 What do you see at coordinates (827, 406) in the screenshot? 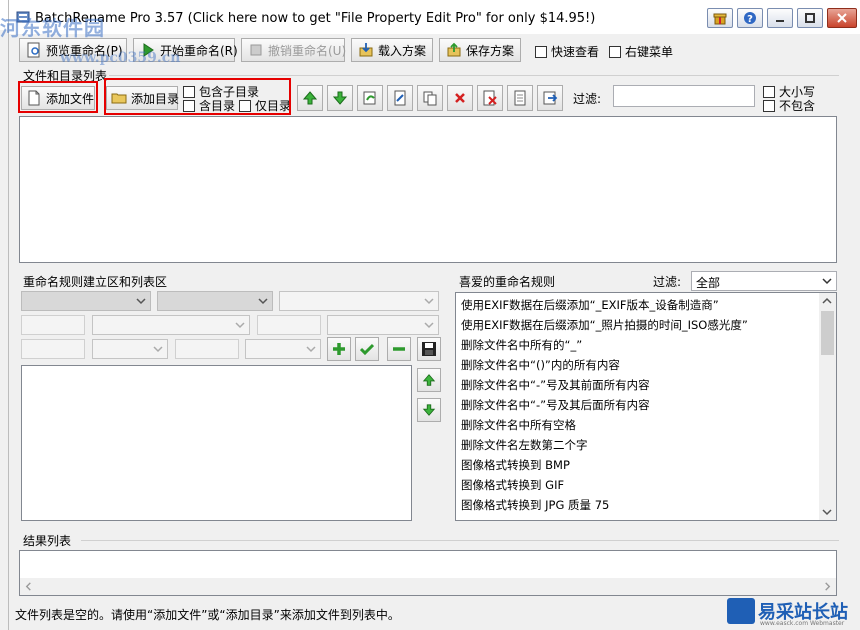
I see `favorites-scrollbar` at bounding box center [827, 406].